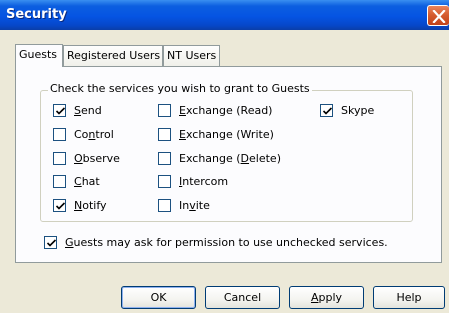  I want to click on exchange-write-label: Exchange (Write), so click(226, 134).